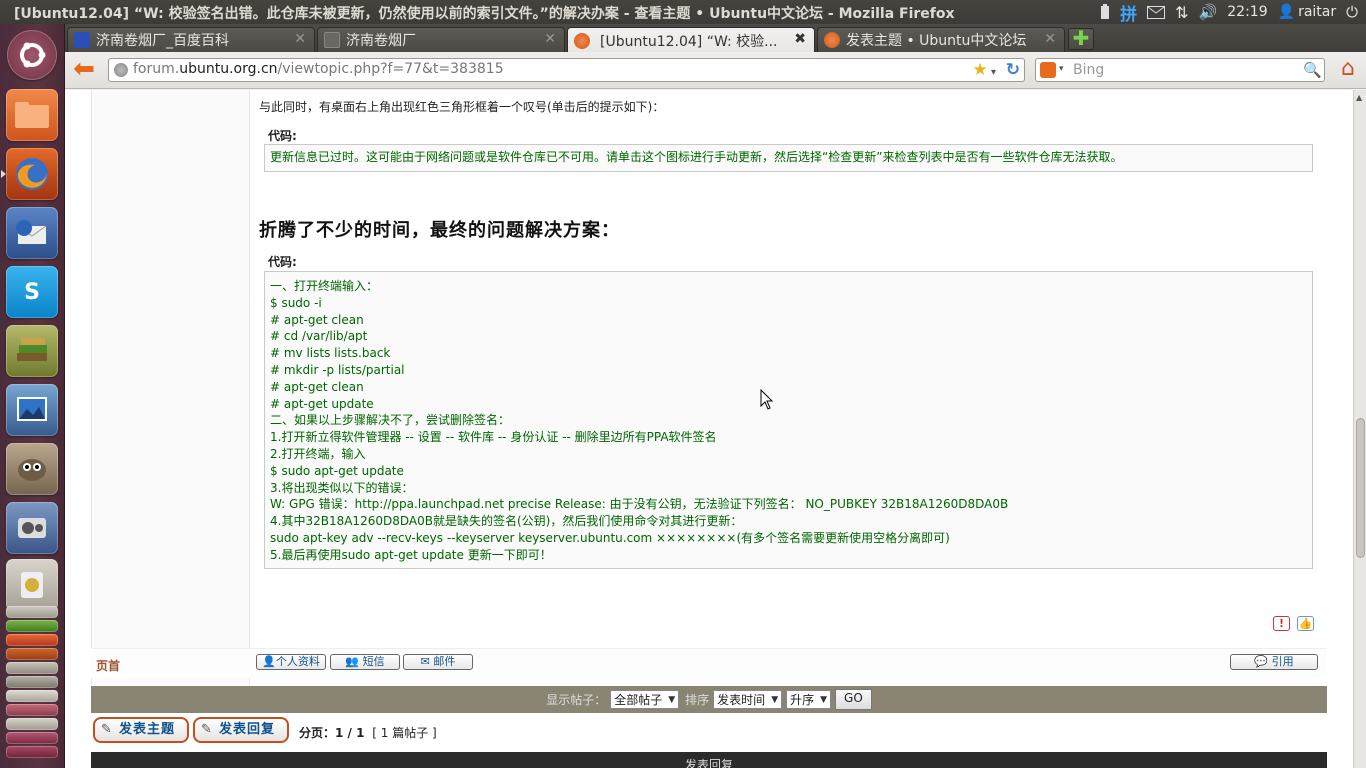 This screenshot has height=768, width=1366. What do you see at coordinates (317, 733) in the screenshot?
I see `pagination-label: 分页：` at bounding box center [317, 733].